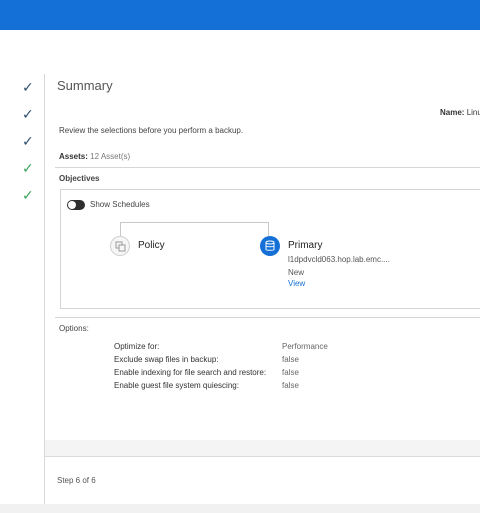  Describe the element at coordinates (296, 272) in the screenshot. I see `primary-status: New` at that location.